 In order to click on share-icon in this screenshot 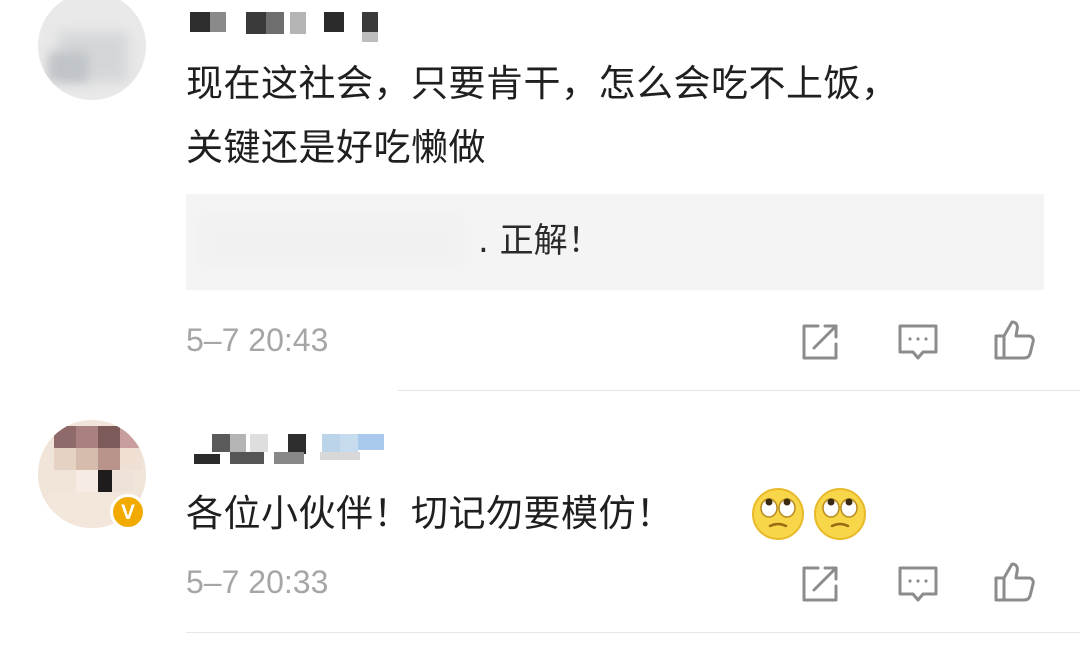, I will do `click(820, 584)`.